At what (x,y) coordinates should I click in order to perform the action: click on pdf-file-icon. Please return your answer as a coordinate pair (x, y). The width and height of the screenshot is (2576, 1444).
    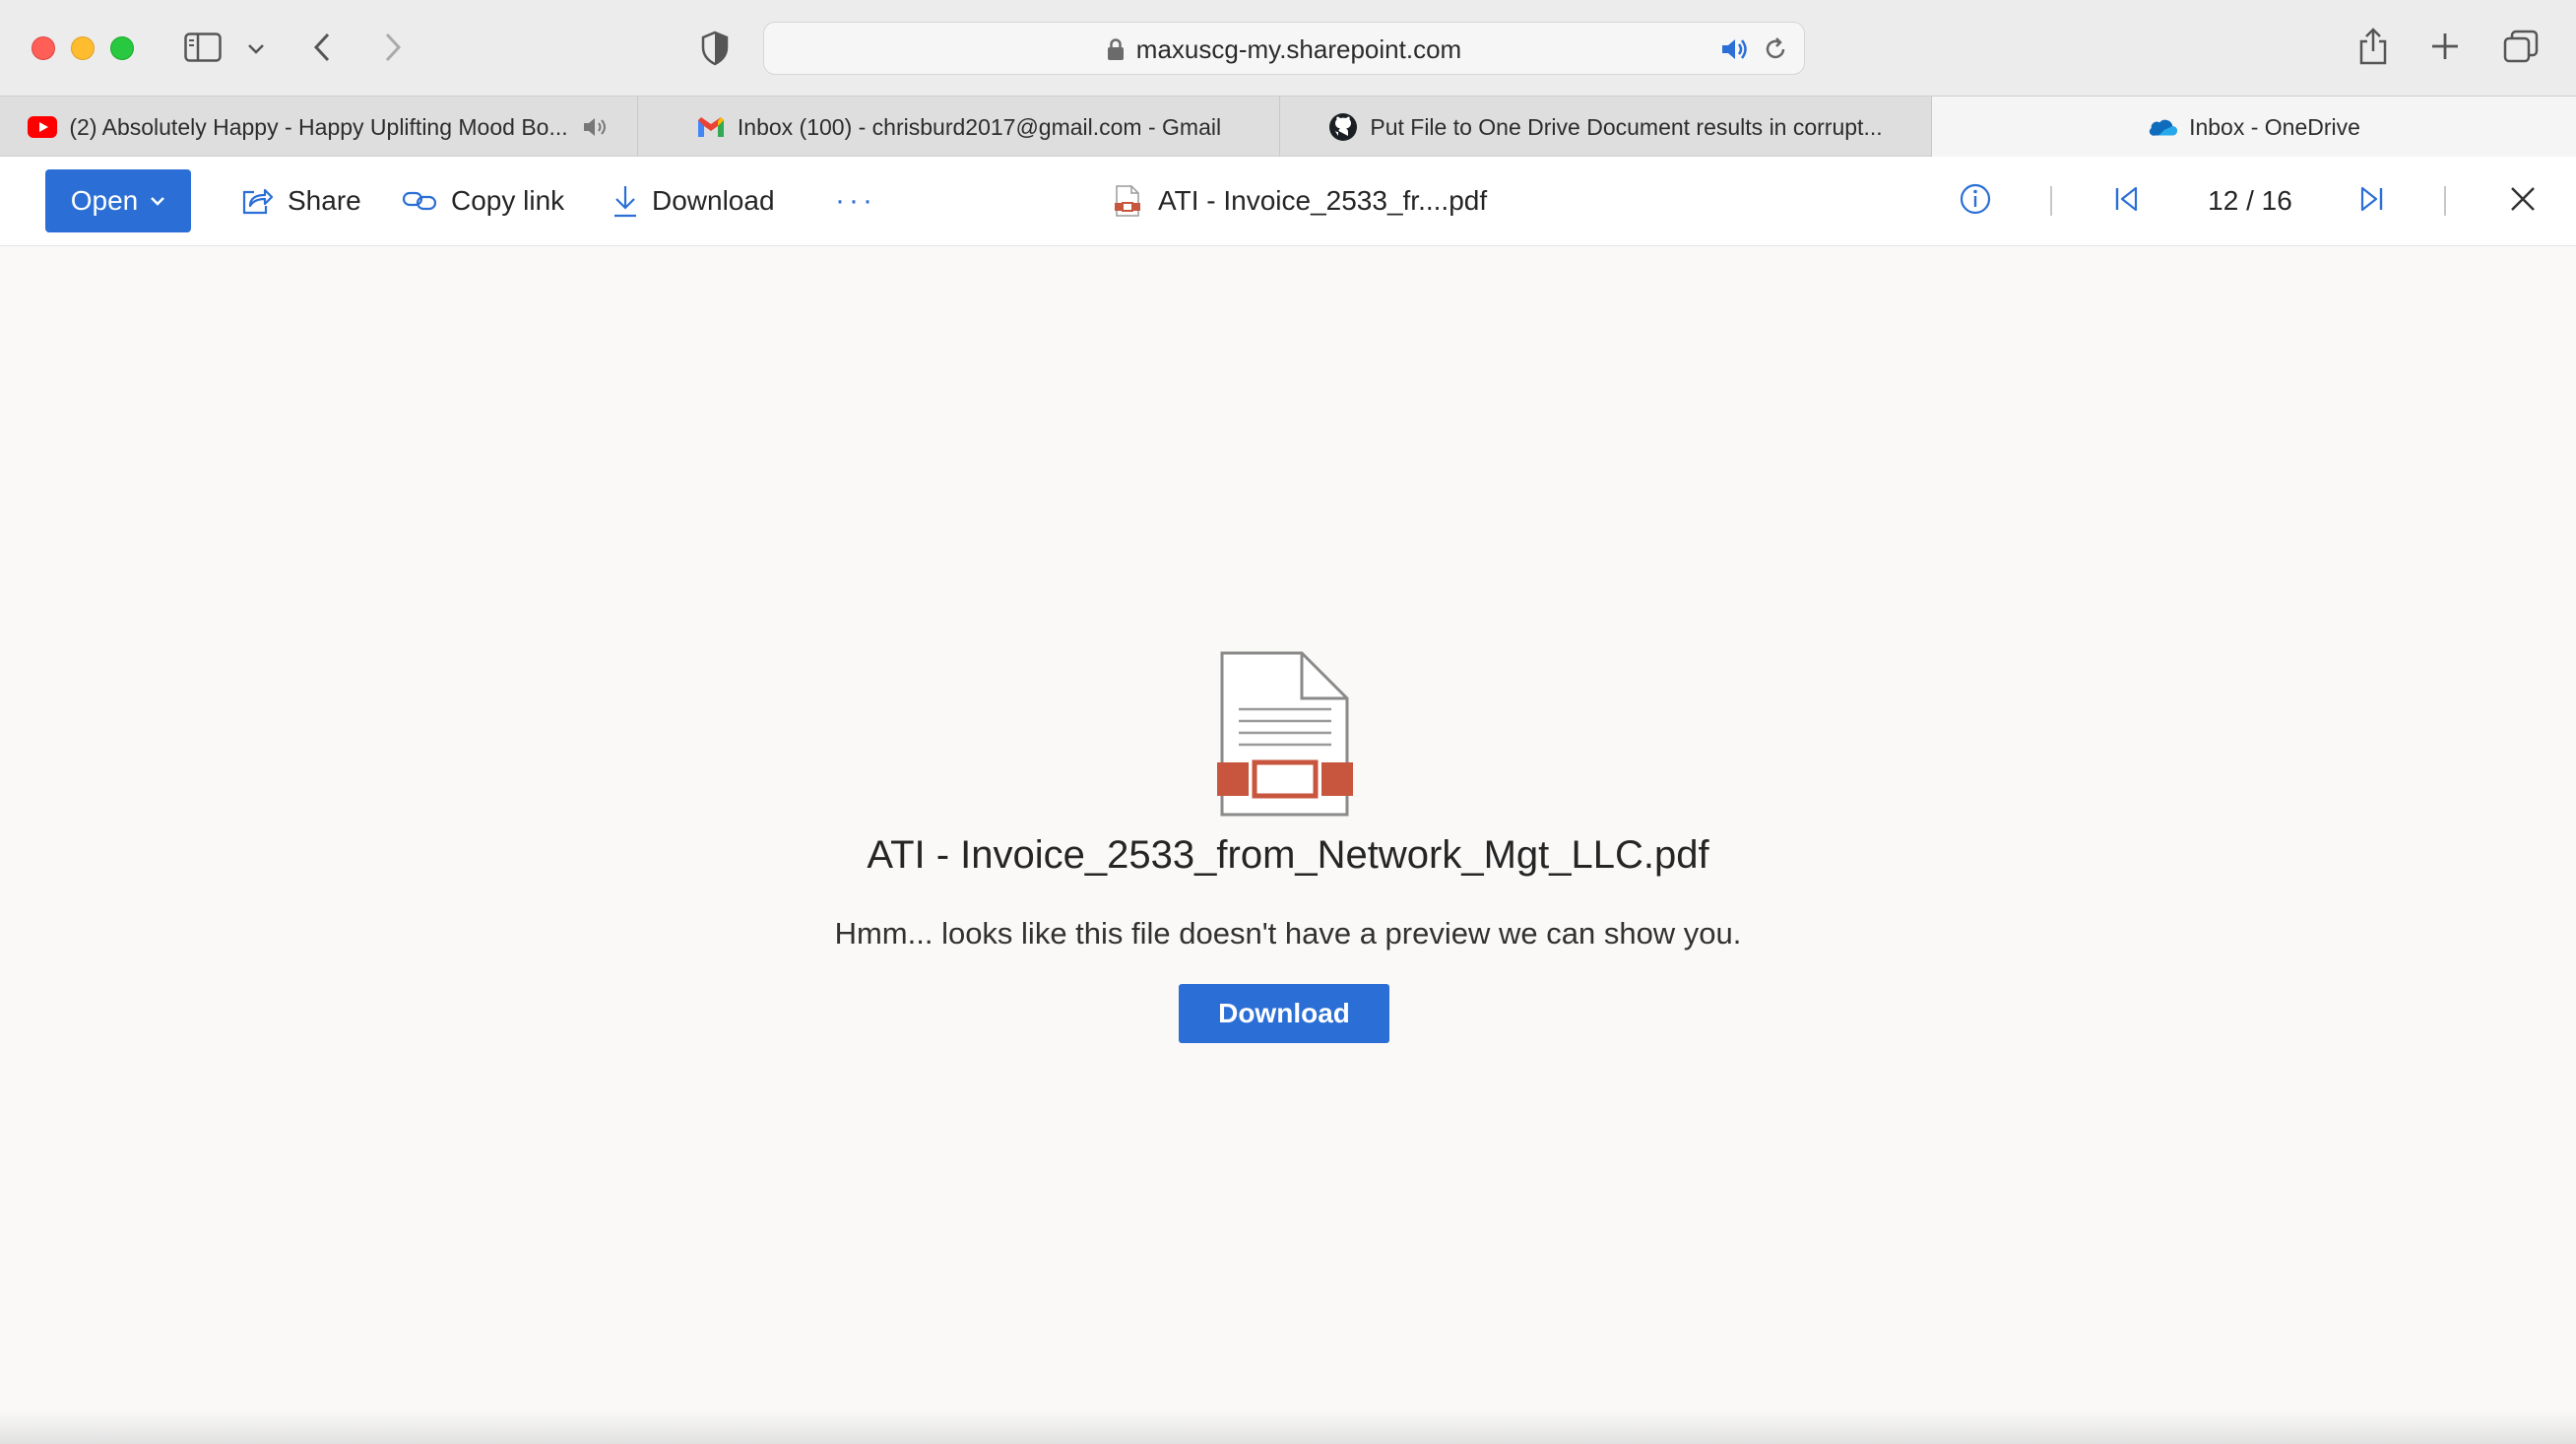
    Looking at the image, I should click on (1127, 201).